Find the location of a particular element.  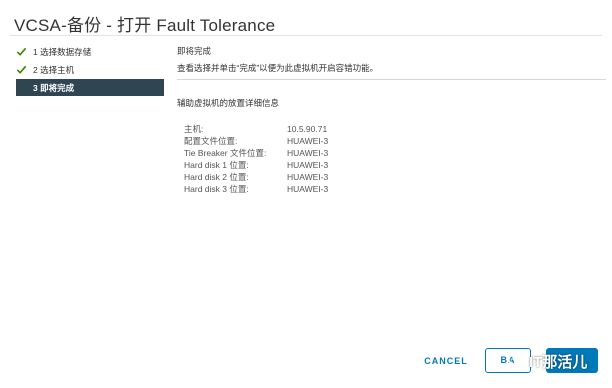

detail-row: Hard disk 1 位置: HUAWEI-3 is located at coordinates (392, 165).